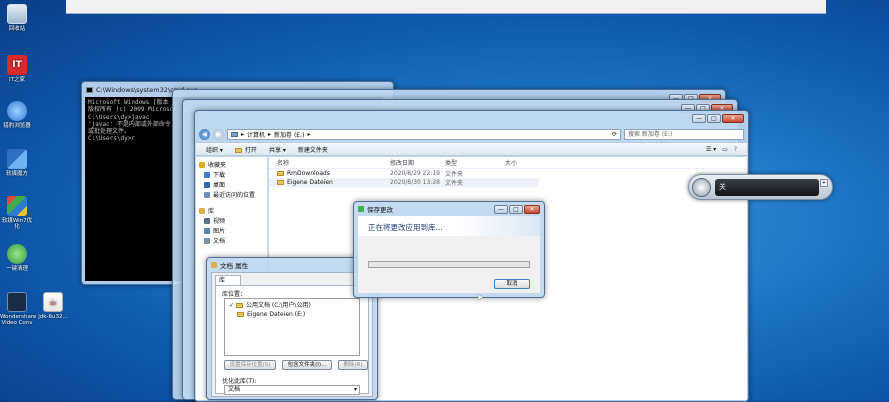 This screenshot has width=889, height=402. What do you see at coordinates (238, 150) in the screenshot?
I see `open-icon` at bounding box center [238, 150].